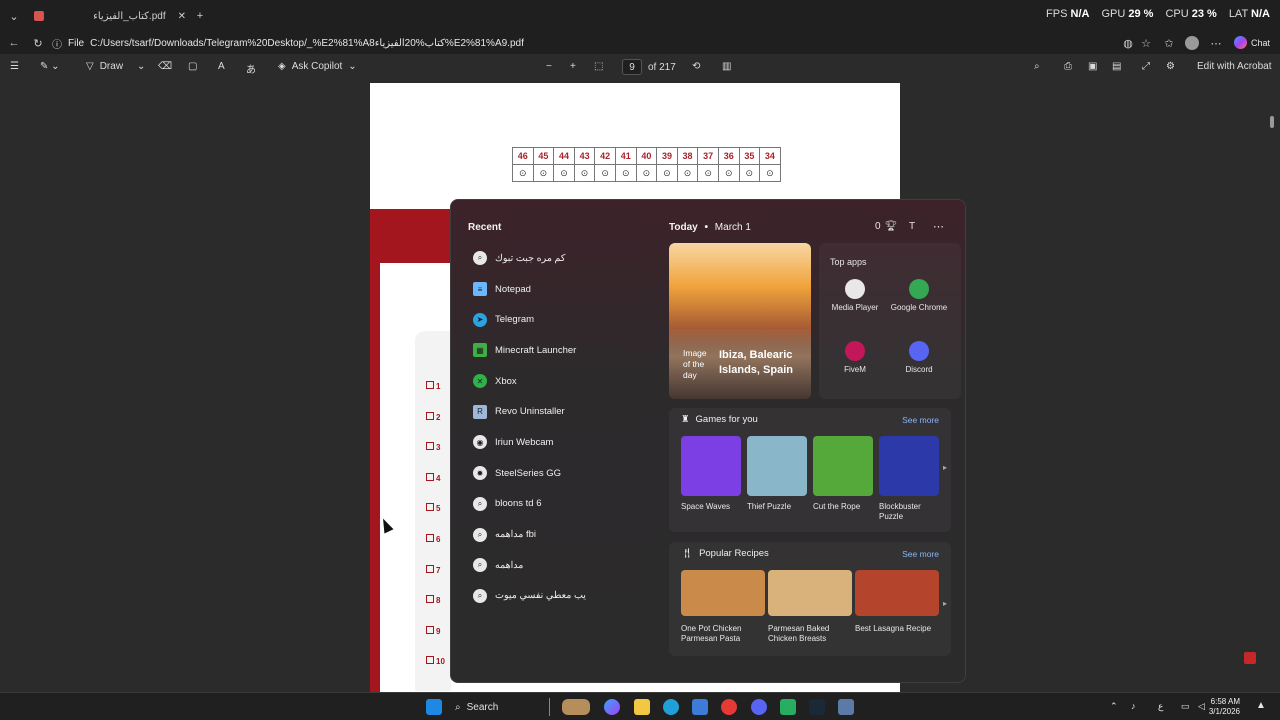 The width and height of the screenshot is (1280, 720). Describe the element at coordinates (106, 16) in the screenshot. I see `browser-tab: كتاب_الفيزياء.pdf ✕` at that location.